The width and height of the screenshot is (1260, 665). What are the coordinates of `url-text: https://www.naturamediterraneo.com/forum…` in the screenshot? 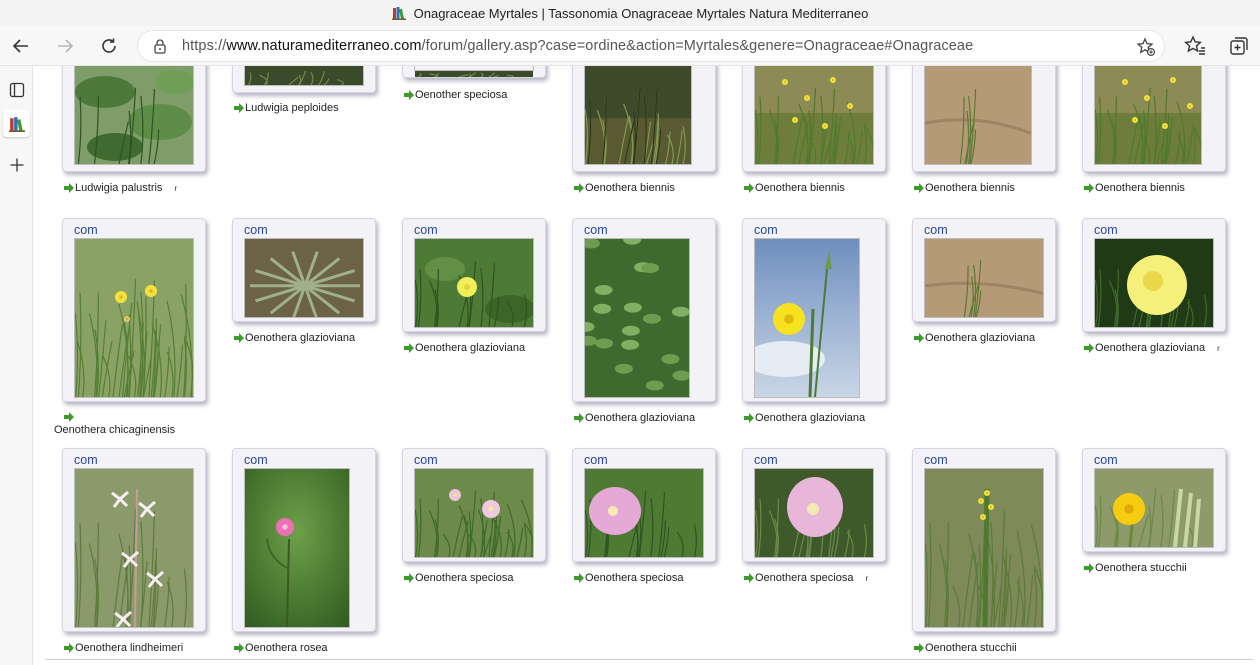 It's located at (577, 46).